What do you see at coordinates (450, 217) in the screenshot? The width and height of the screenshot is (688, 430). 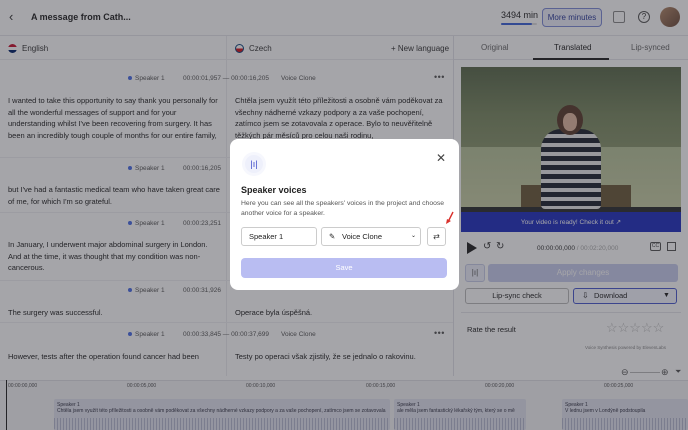 I see `red-arrow-annotation` at bounding box center [450, 217].